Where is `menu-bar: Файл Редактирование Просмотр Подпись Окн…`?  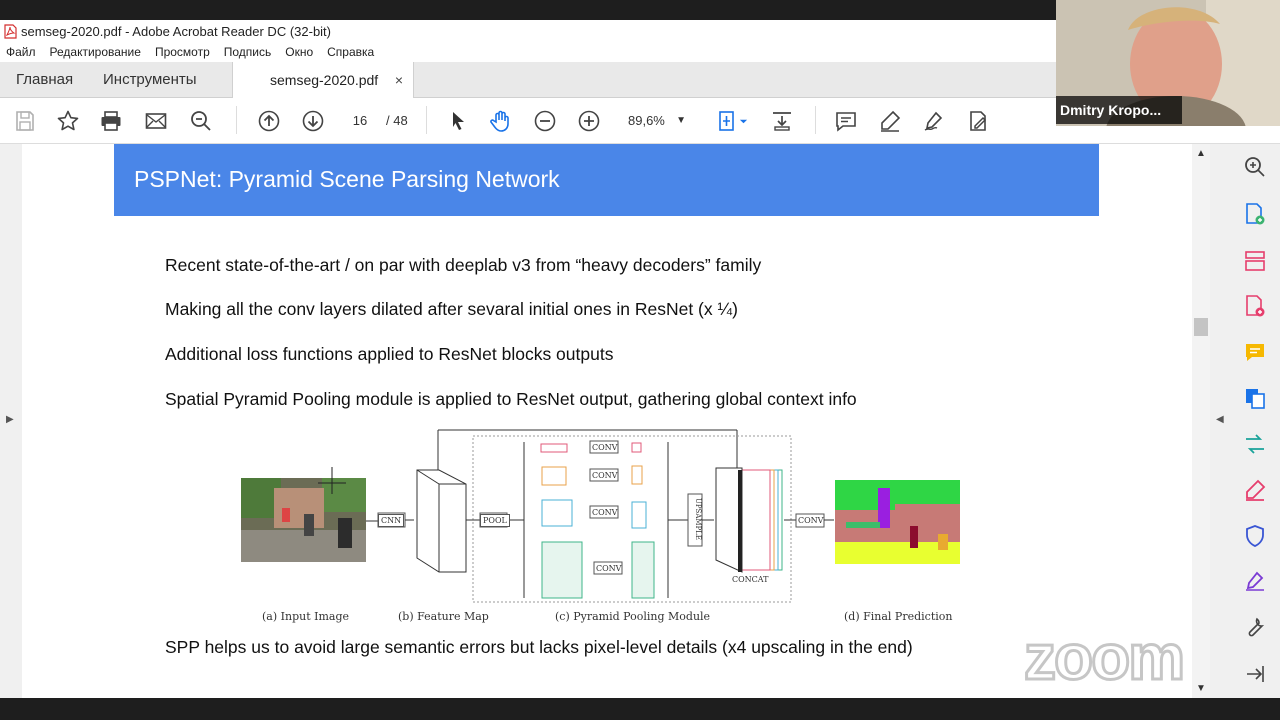
menu-bar: Файл Редактирование Просмотр Подпись Окн… is located at coordinates (528, 52).